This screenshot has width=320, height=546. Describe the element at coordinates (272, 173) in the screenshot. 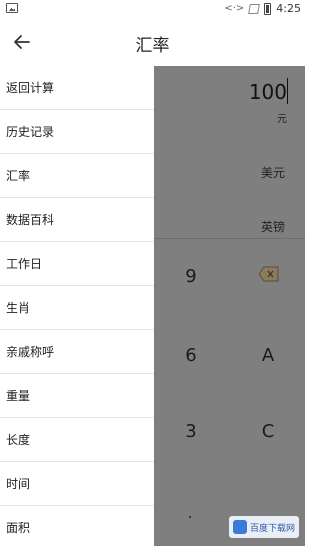

I see `currency-usd: 美元` at that location.